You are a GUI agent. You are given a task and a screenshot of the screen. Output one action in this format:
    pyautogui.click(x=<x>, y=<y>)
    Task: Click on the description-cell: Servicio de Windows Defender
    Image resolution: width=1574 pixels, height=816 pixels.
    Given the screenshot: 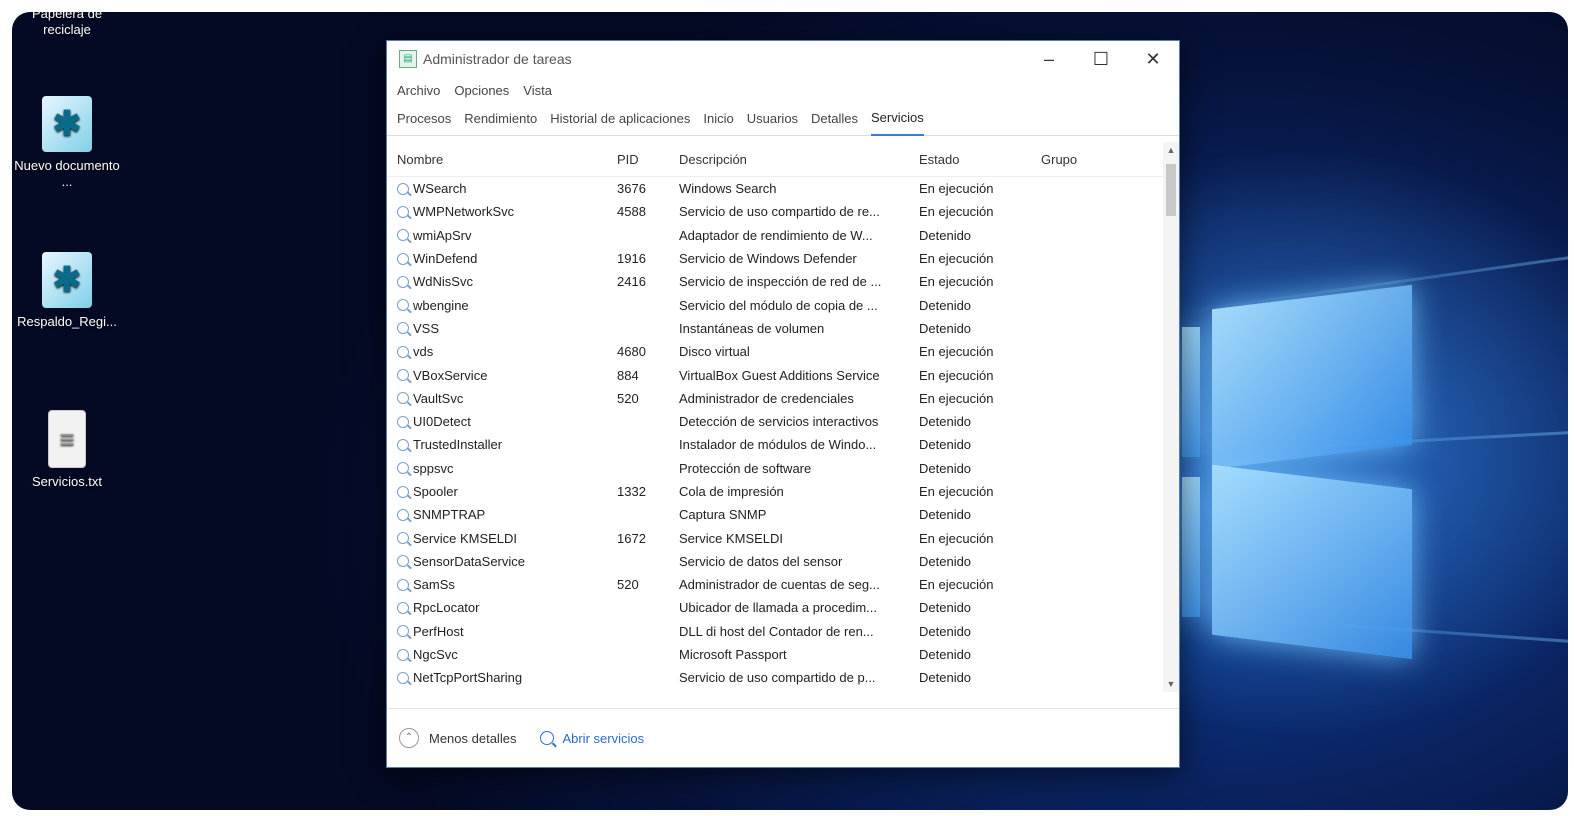 What is the action you would take?
    pyautogui.click(x=768, y=259)
    